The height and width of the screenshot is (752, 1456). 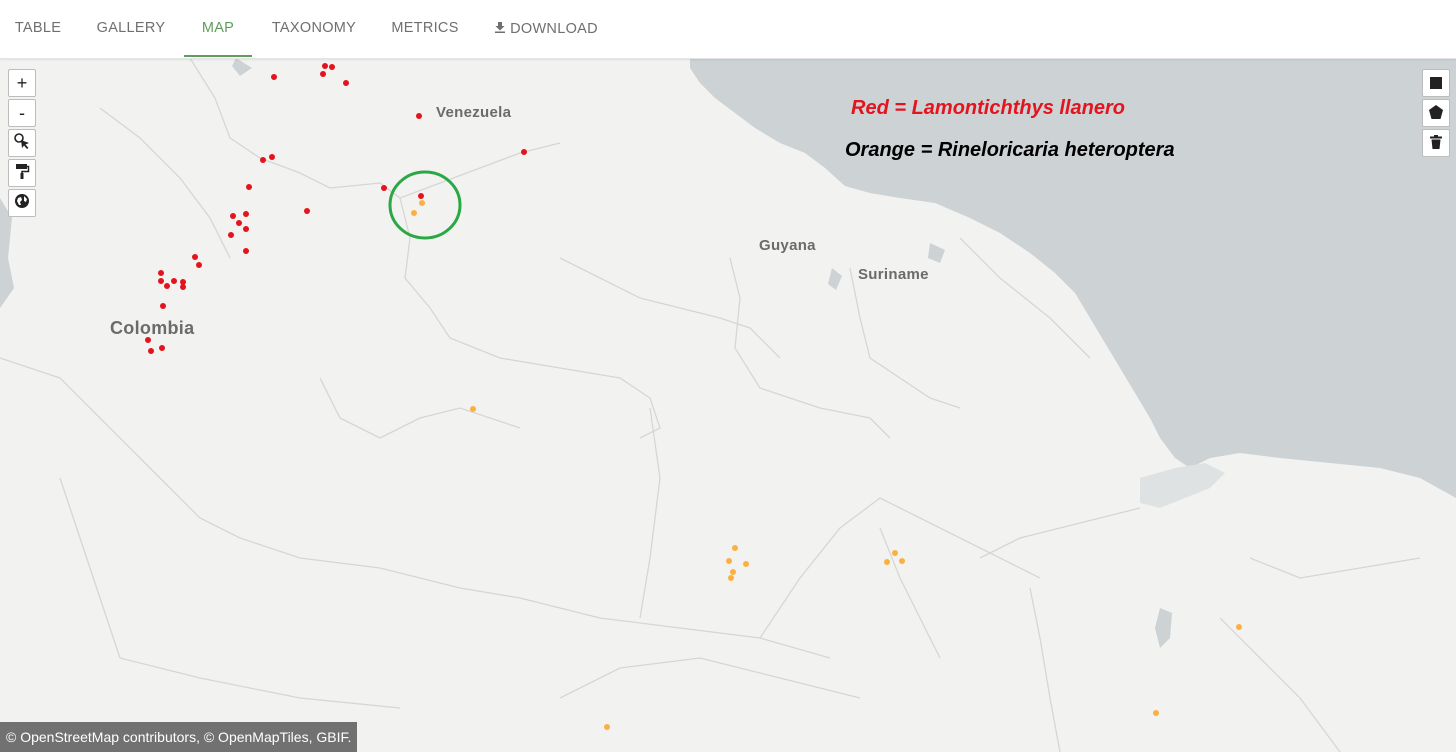 I want to click on delete-drawing-button, so click(x=1436, y=143).